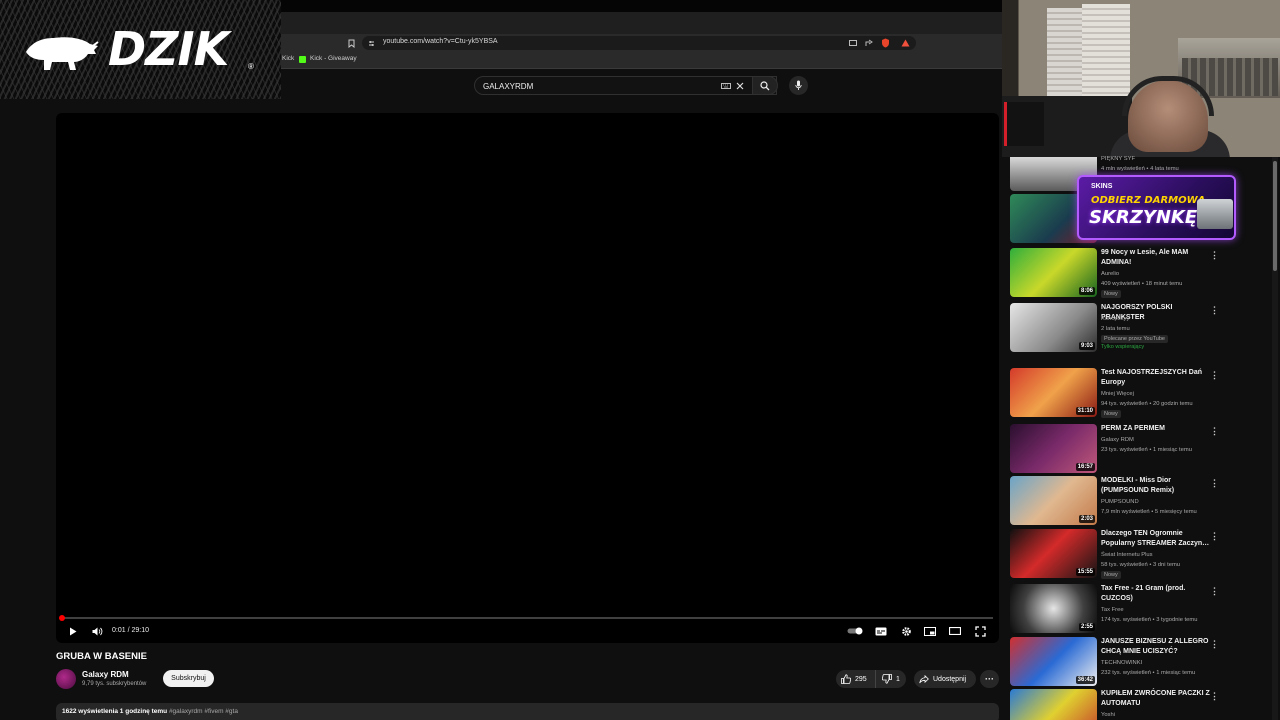 The width and height of the screenshot is (1280, 720). I want to click on video-thumbnail: 2:03, so click(1053, 500).